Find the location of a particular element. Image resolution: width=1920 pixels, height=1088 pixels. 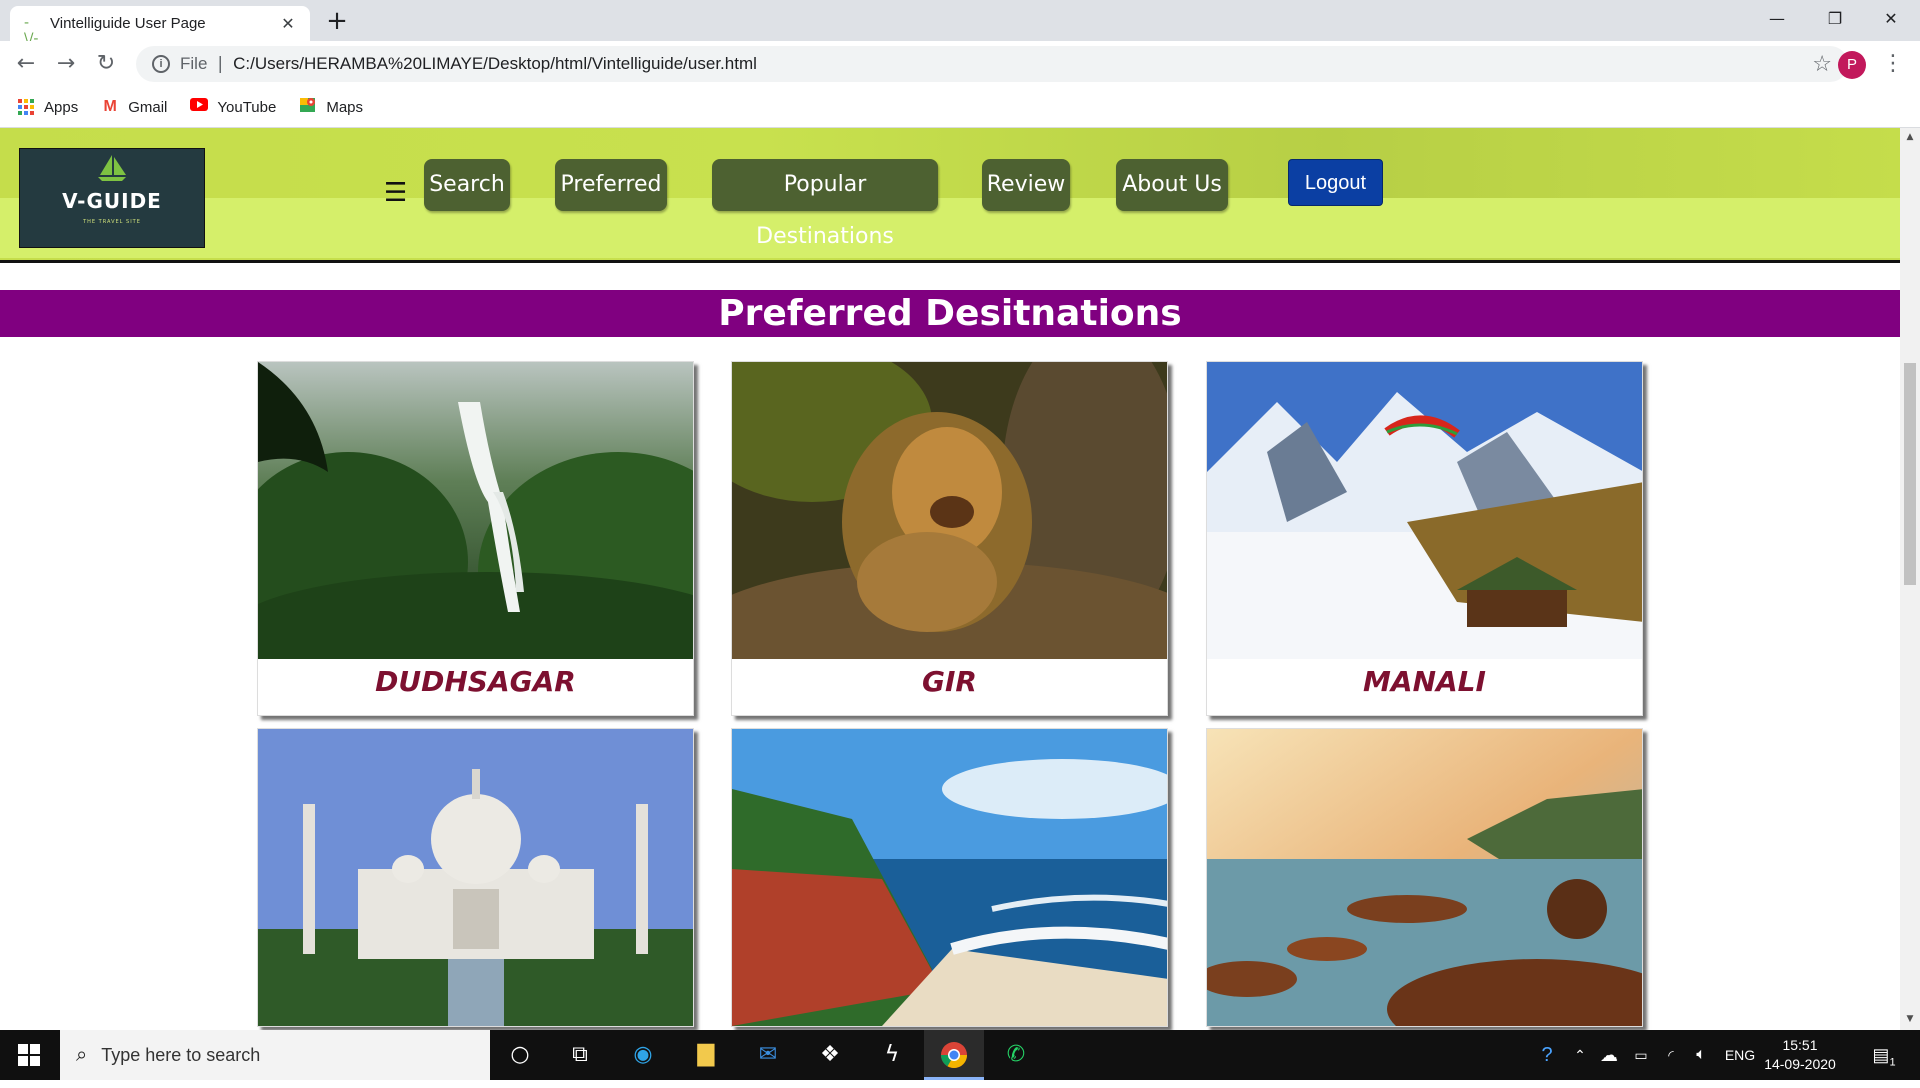

back-icon: ← is located at coordinates (26, 64).